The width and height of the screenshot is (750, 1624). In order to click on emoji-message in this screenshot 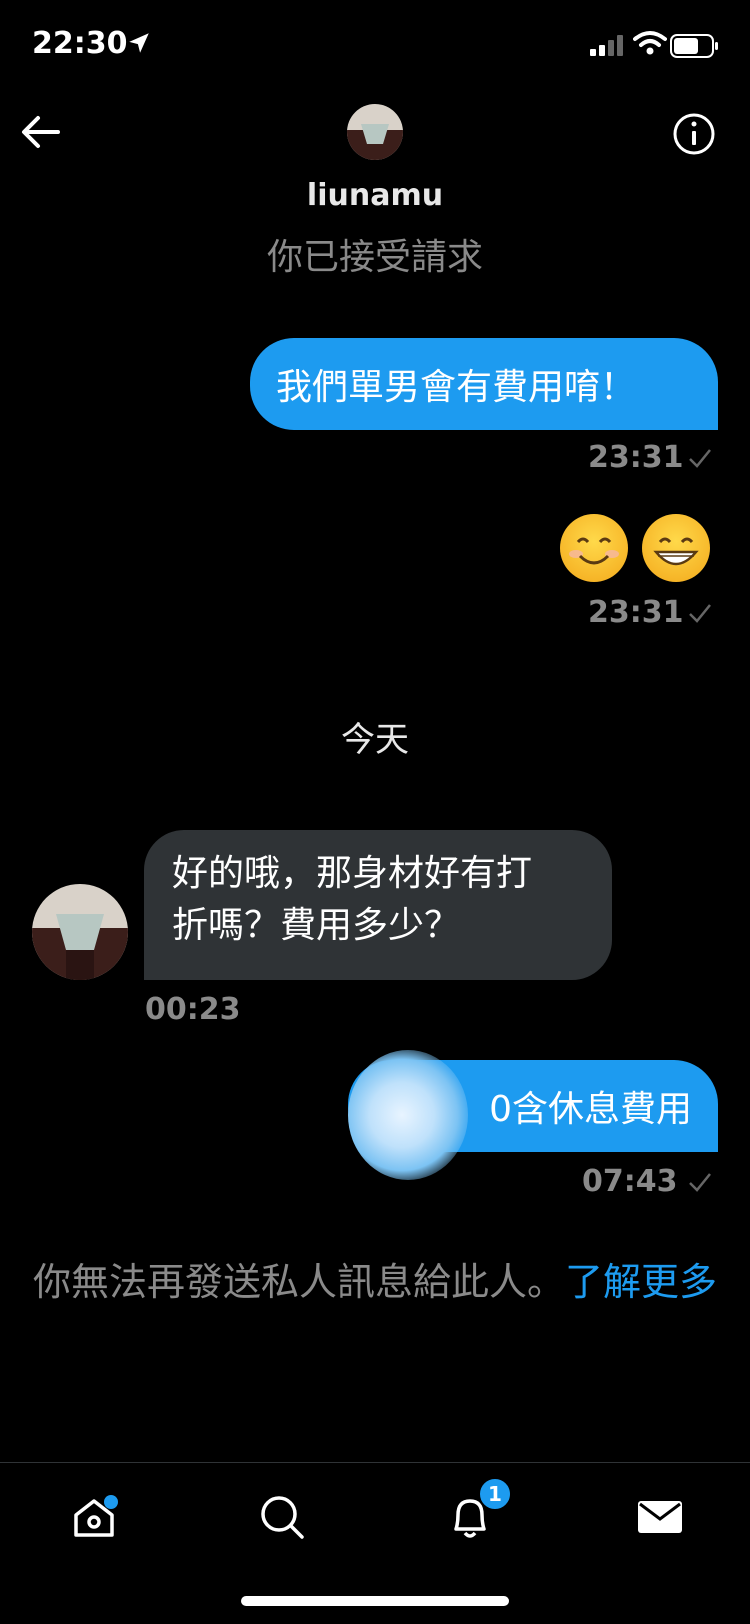, I will do `click(640, 549)`.